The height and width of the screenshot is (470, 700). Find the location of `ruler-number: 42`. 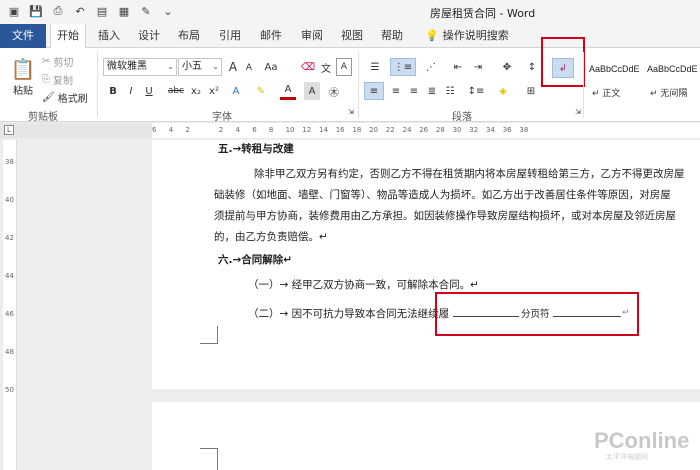

ruler-number: 42 is located at coordinates (9, 238).